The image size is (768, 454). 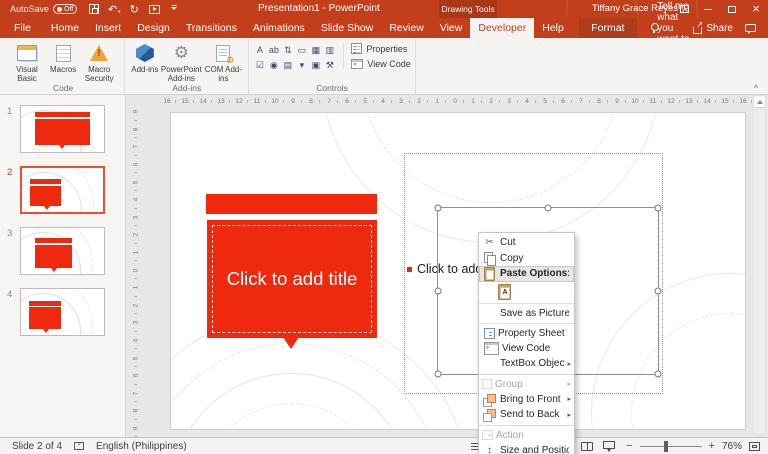 What do you see at coordinates (526, 349) in the screenshot?
I see `menu-item-view-code: View Code` at bounding box center [526, 349].